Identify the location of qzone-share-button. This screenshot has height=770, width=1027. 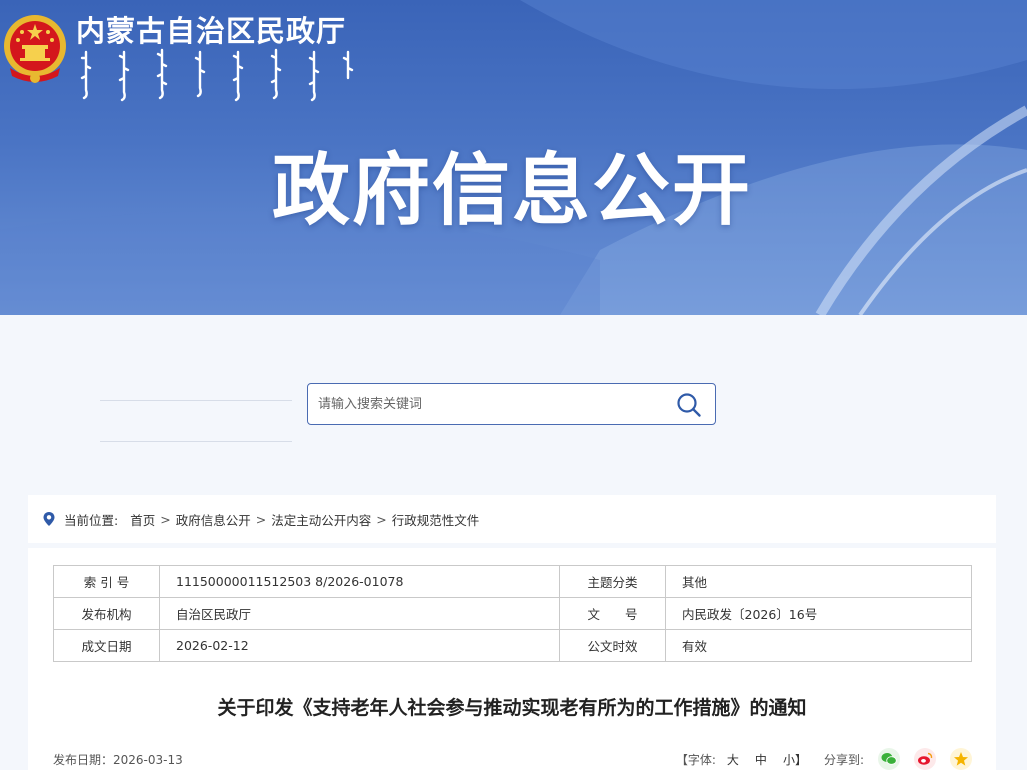
(961, 759).